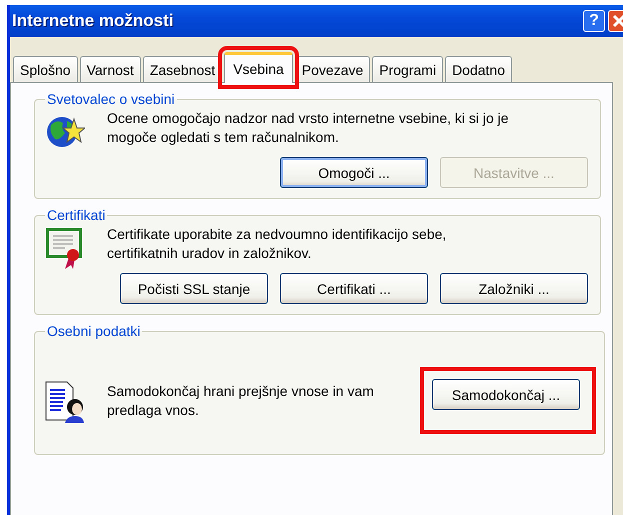  What do you see at coordinates (65, 249) in the screenshot?
I see `certificate-icon` at bounding box center [65, 249].